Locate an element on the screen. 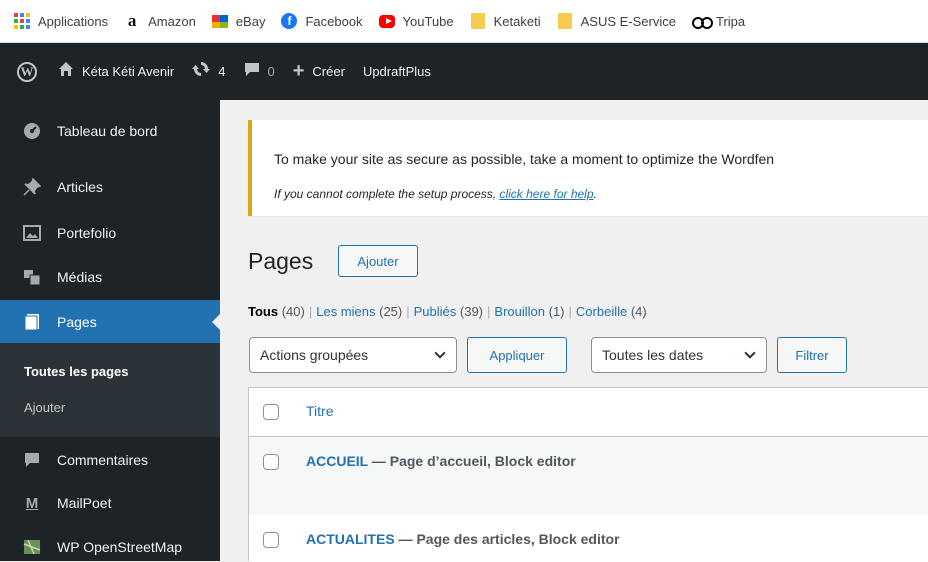 The width and height of the screenshot is (928, 562). filter-all: Tous (40) is located at coordinates (276, 311).